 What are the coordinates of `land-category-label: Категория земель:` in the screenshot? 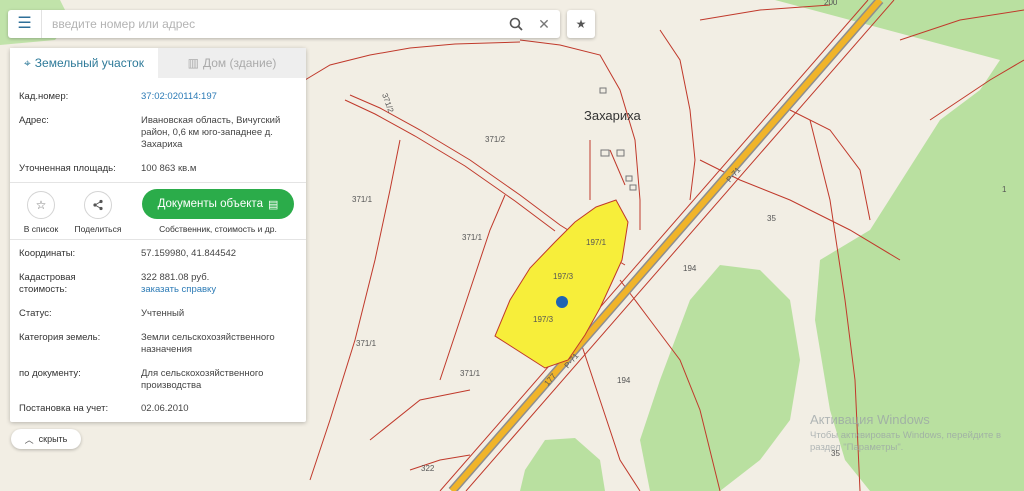 It's located at (60, 337).